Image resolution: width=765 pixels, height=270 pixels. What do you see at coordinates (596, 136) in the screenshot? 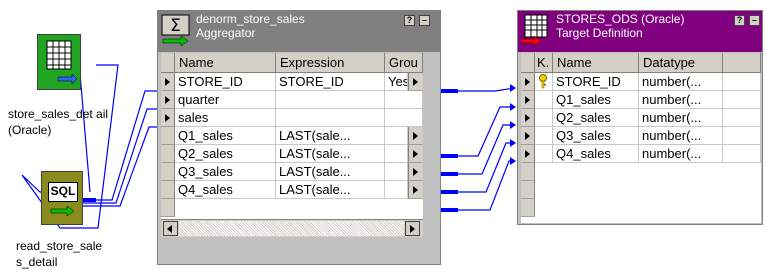
I see `column-name: Q3_sales` at bounding box center [596, 136].